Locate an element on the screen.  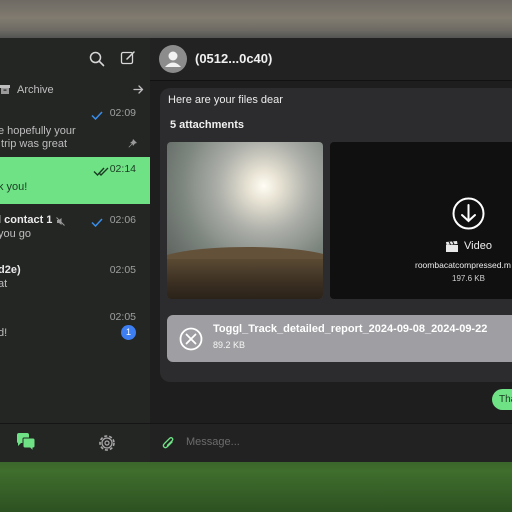
video-filename: roombacatcompressed.m is located at coordinates (463, 265).